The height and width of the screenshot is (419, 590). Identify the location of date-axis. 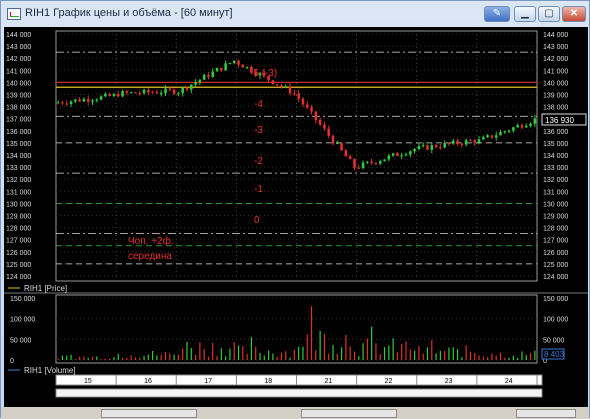
(299, 380).